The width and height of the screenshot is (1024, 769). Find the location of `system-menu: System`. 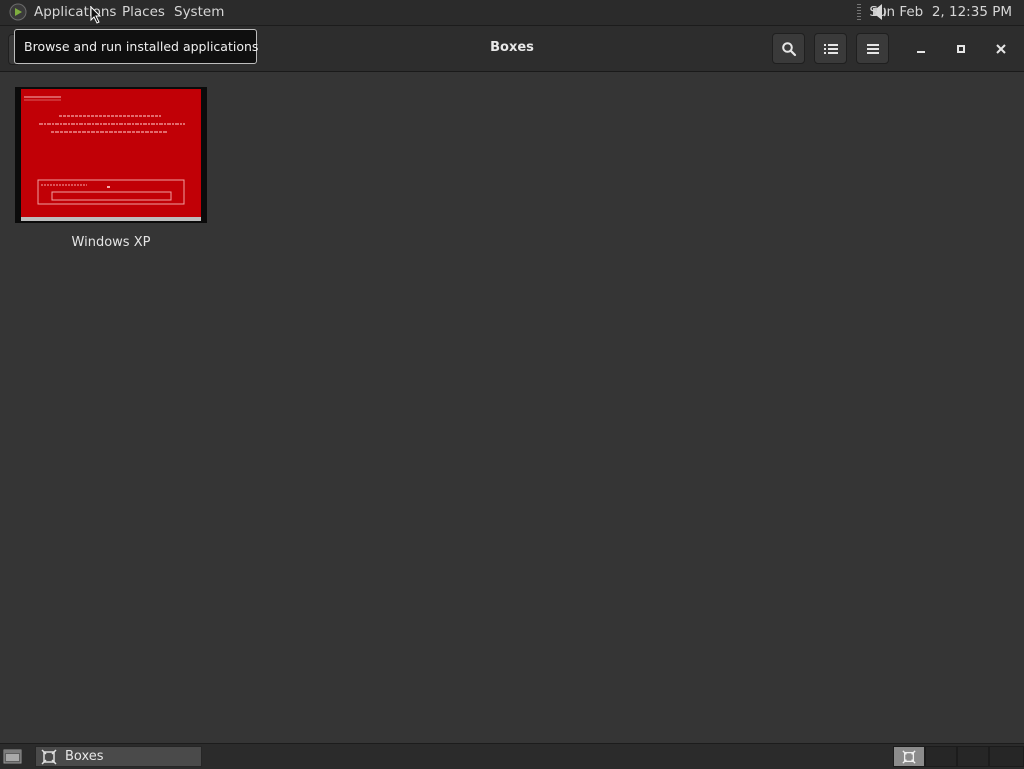

system-menu: System is located at coordinates (199, 12).